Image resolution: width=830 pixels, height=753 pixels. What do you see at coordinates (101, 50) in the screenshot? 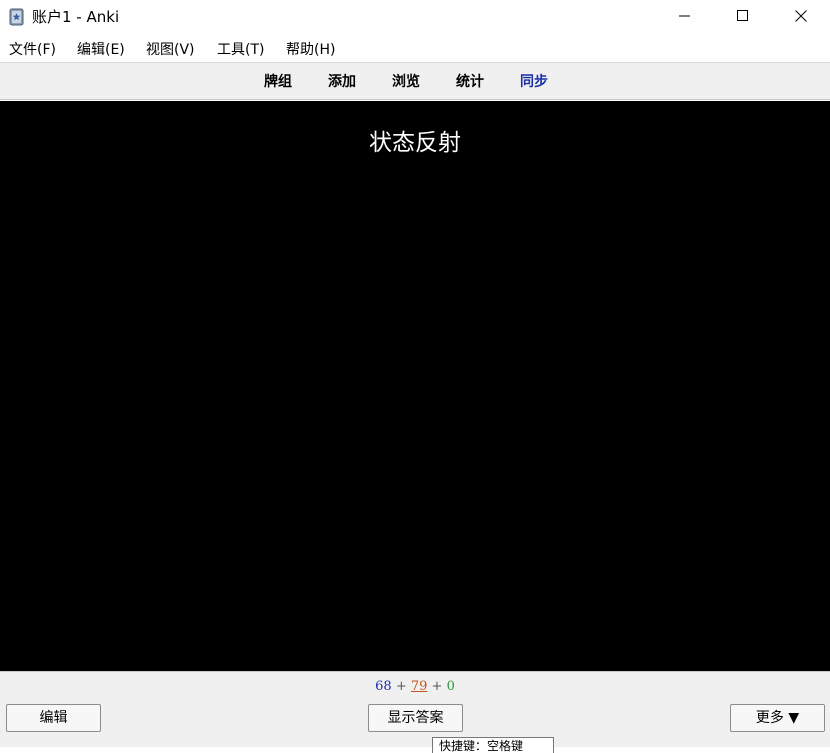
I see `menu-edit: 编辑(E)` at bounding box center [101, 50].